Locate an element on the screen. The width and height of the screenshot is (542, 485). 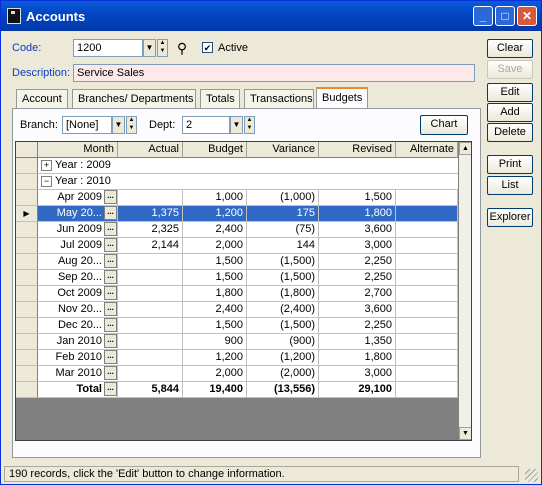
column-revised: Revised is located at coordinates (357, 150).